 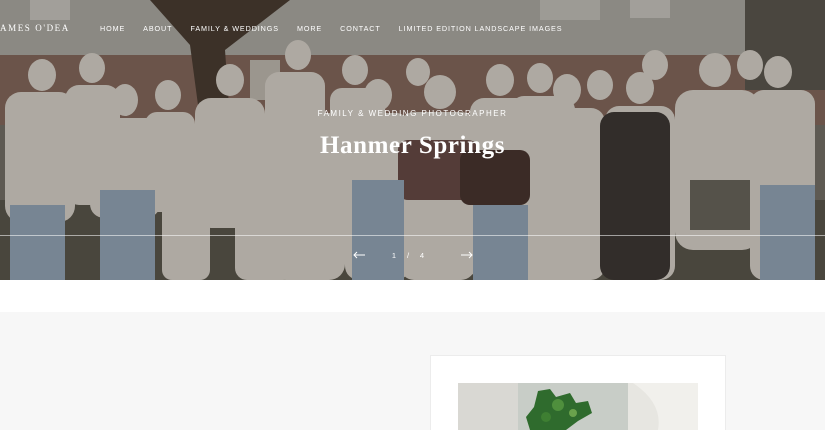 What do you see at coordinates (422, 255) in the screenshot?
I see `pager-total: 4` at bounding box center [422, 255].